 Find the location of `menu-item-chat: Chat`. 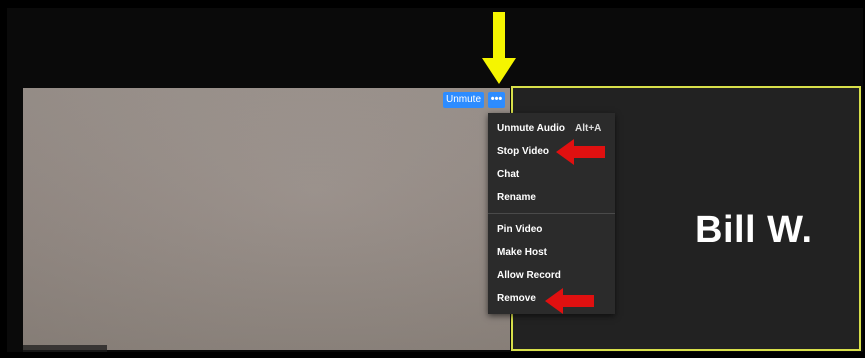

menu-item-chat: Chat is located at coordinates (508, 174).